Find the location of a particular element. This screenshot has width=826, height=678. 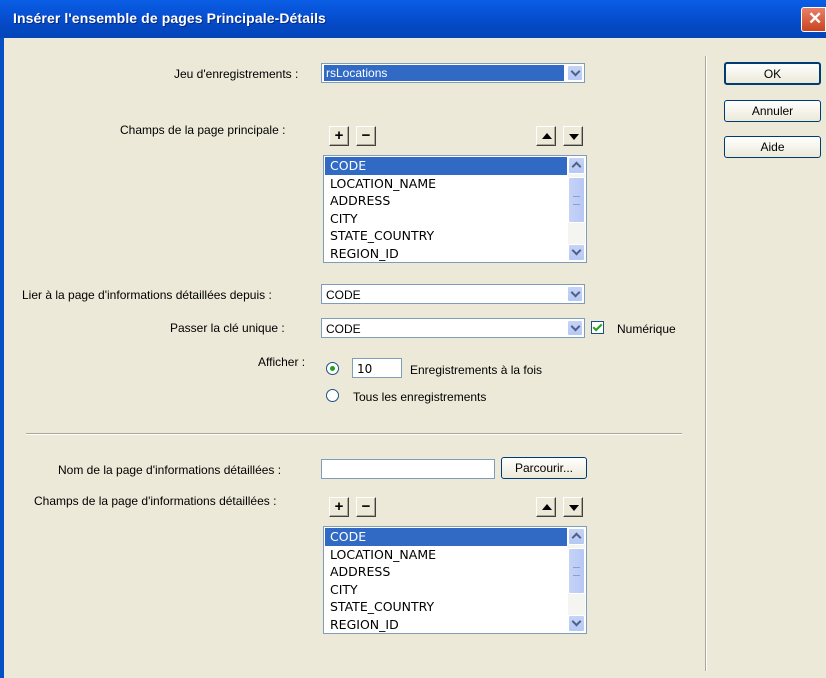

records-count-value: 10 is located at coordinates (365, 369).